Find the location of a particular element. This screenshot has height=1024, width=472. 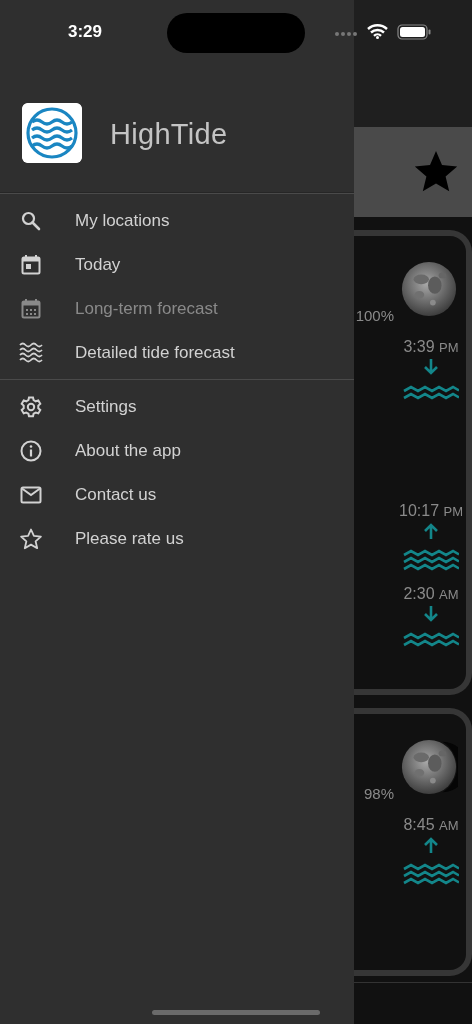

battery-icon is located at coordinates (414, 32).